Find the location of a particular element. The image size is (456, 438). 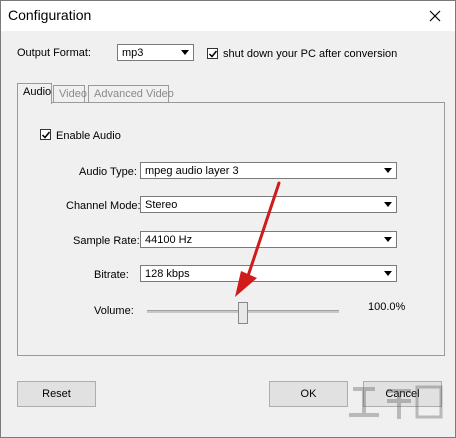

audio-type-label: Audio Type: is located at coordinates (108, 172).